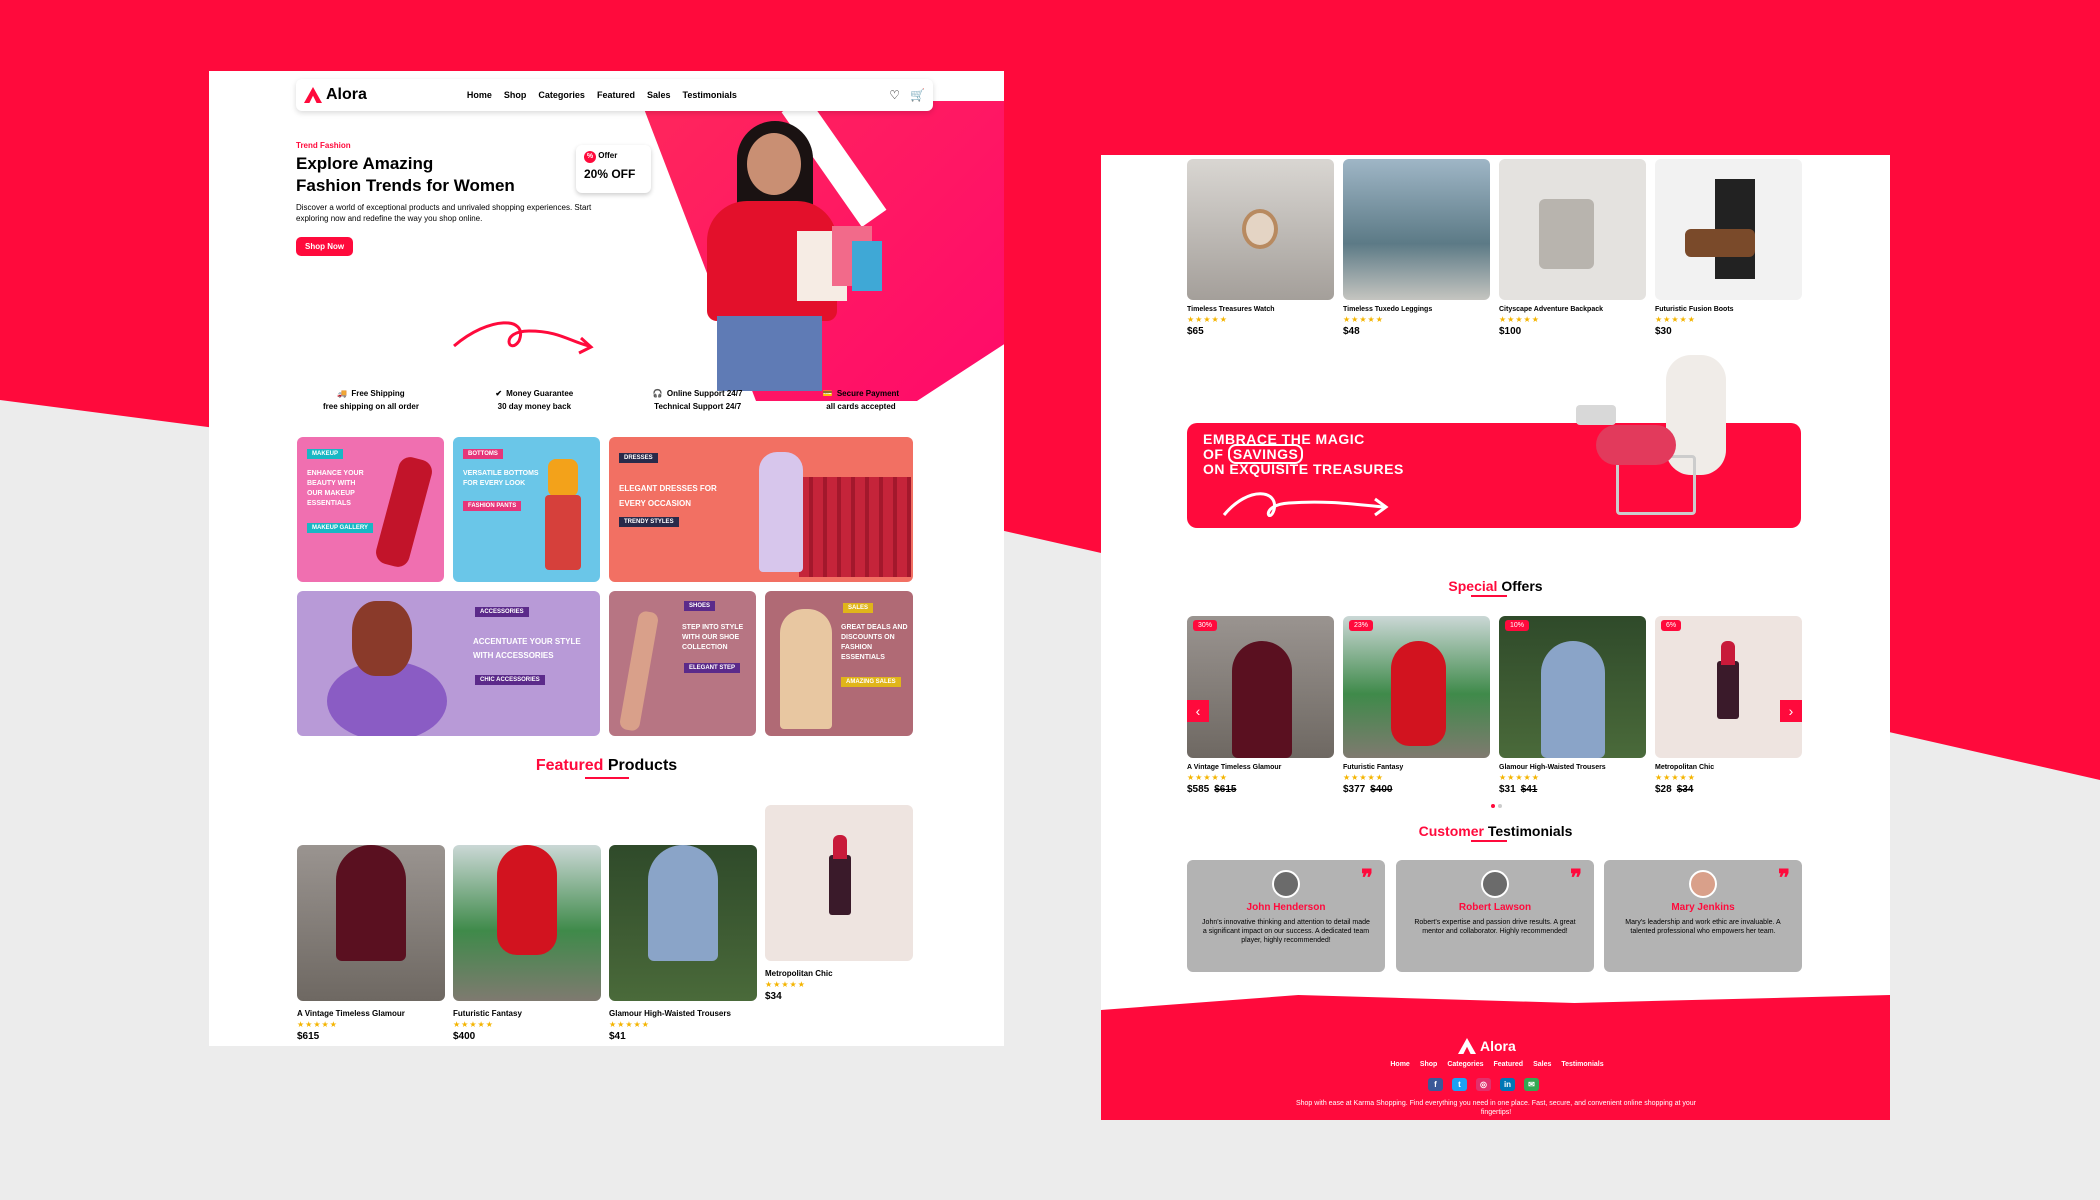  What do you see at coordinates (1542, 1064) in the screenshot?
I see `footer-link-sales: Sales` at bounding box center [1542, 1064].